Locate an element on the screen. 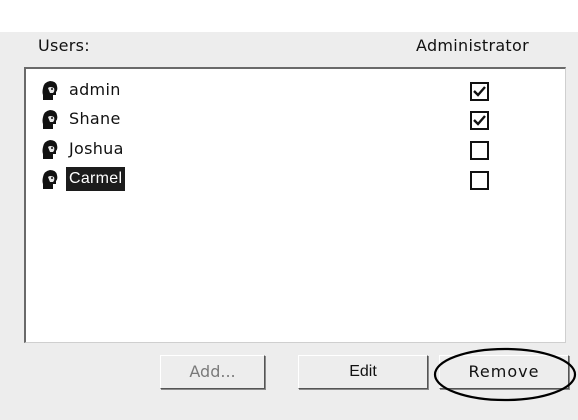 This screenshot has height=420, width=578. user-row-shane: Shane is located at coordinates (295, 120).